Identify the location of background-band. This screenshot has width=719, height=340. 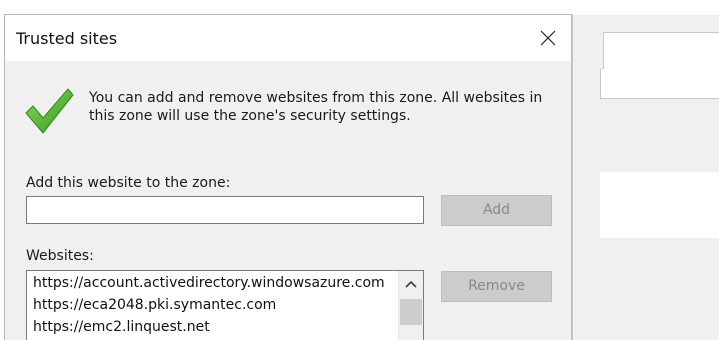
(659, 136).